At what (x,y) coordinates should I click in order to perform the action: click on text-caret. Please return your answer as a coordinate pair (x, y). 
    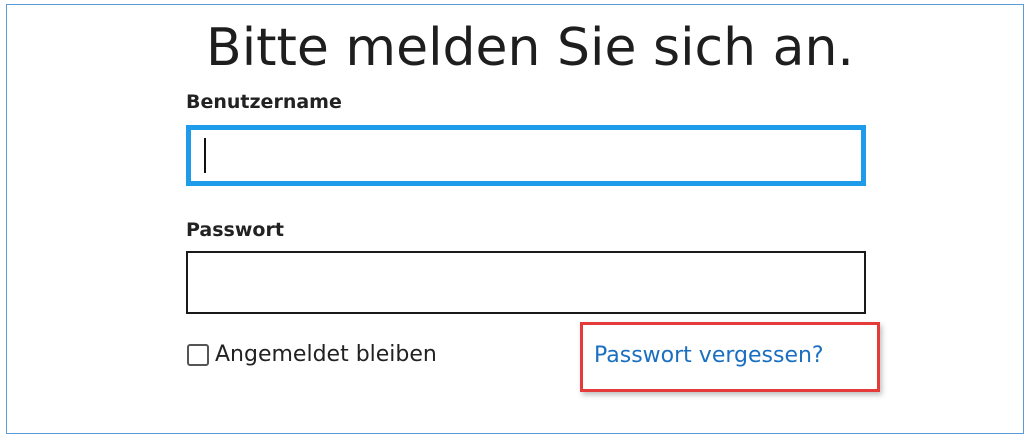
    Looking at the image, I should click on (205, 155).